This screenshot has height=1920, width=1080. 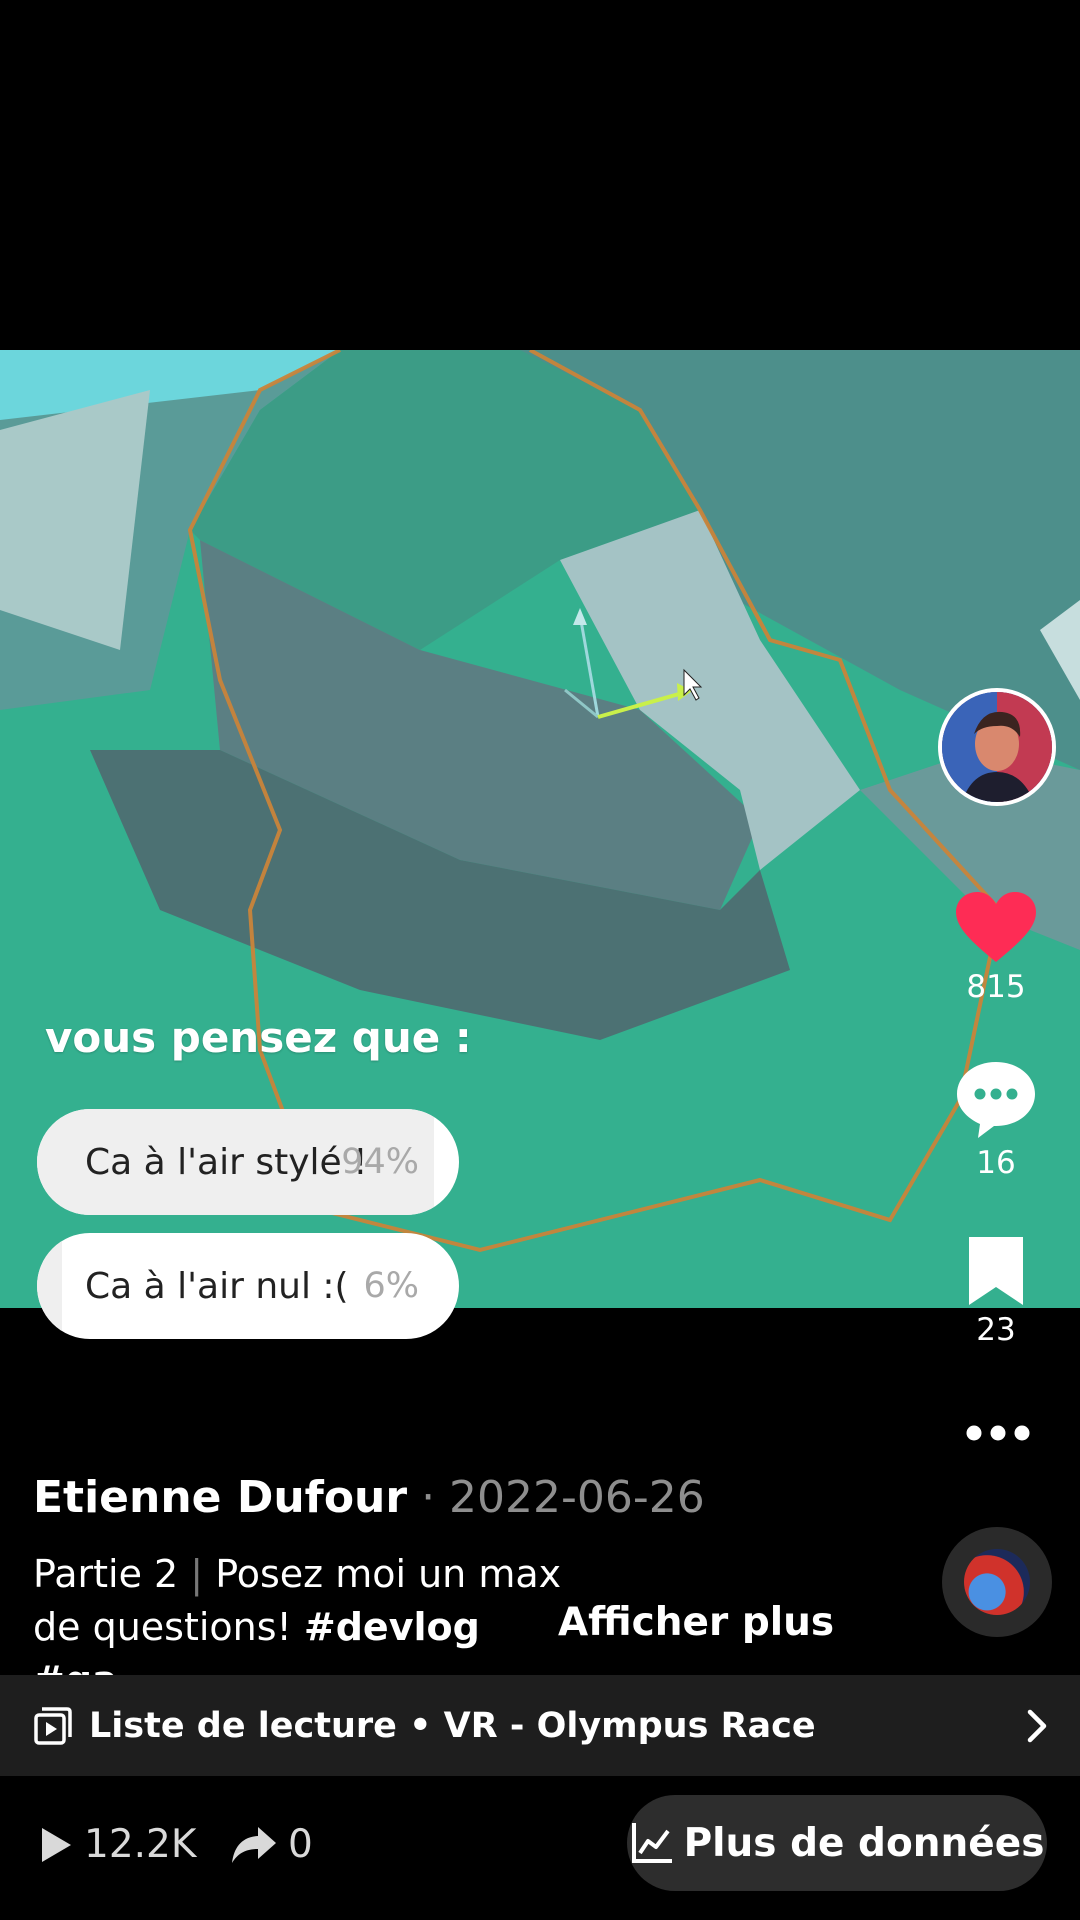 I want to click on more-data-label: Plus de données, so click(x=864, y=1843).